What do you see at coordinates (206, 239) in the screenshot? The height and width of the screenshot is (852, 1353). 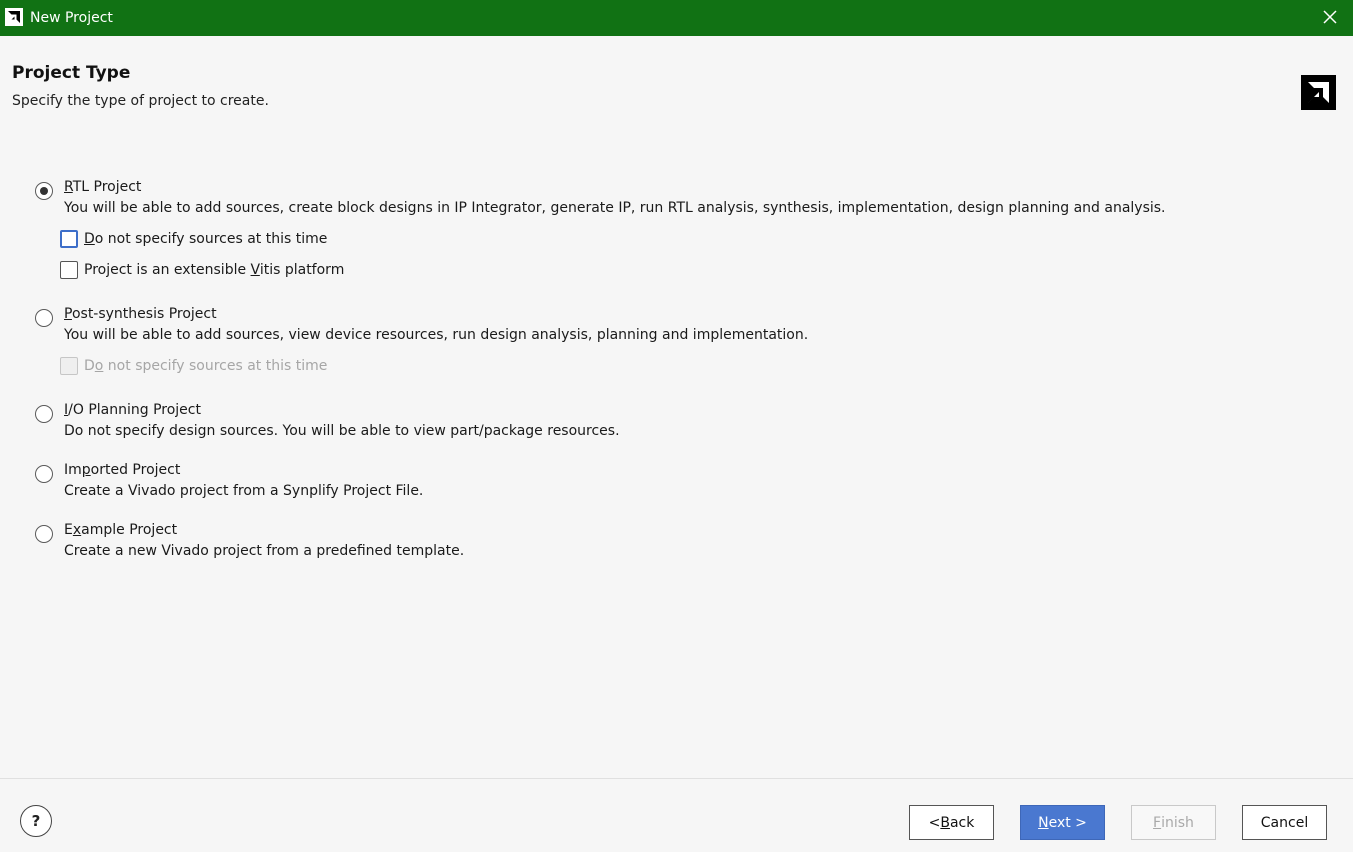 I see `checkbox-label-rtl-no-sources: Do not specify sources at this time` at bounding box center [206, 239].